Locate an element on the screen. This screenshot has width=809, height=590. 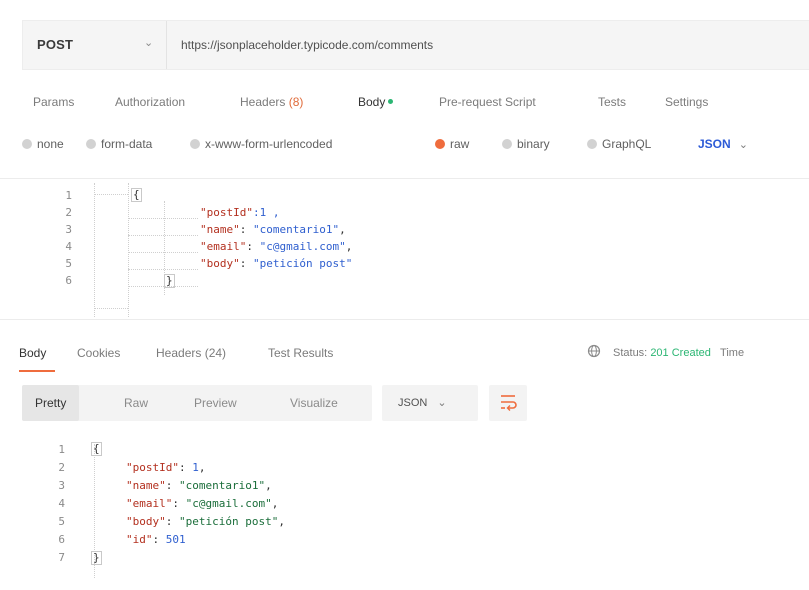
code-line-6: } is located at coordinates (169, 281).